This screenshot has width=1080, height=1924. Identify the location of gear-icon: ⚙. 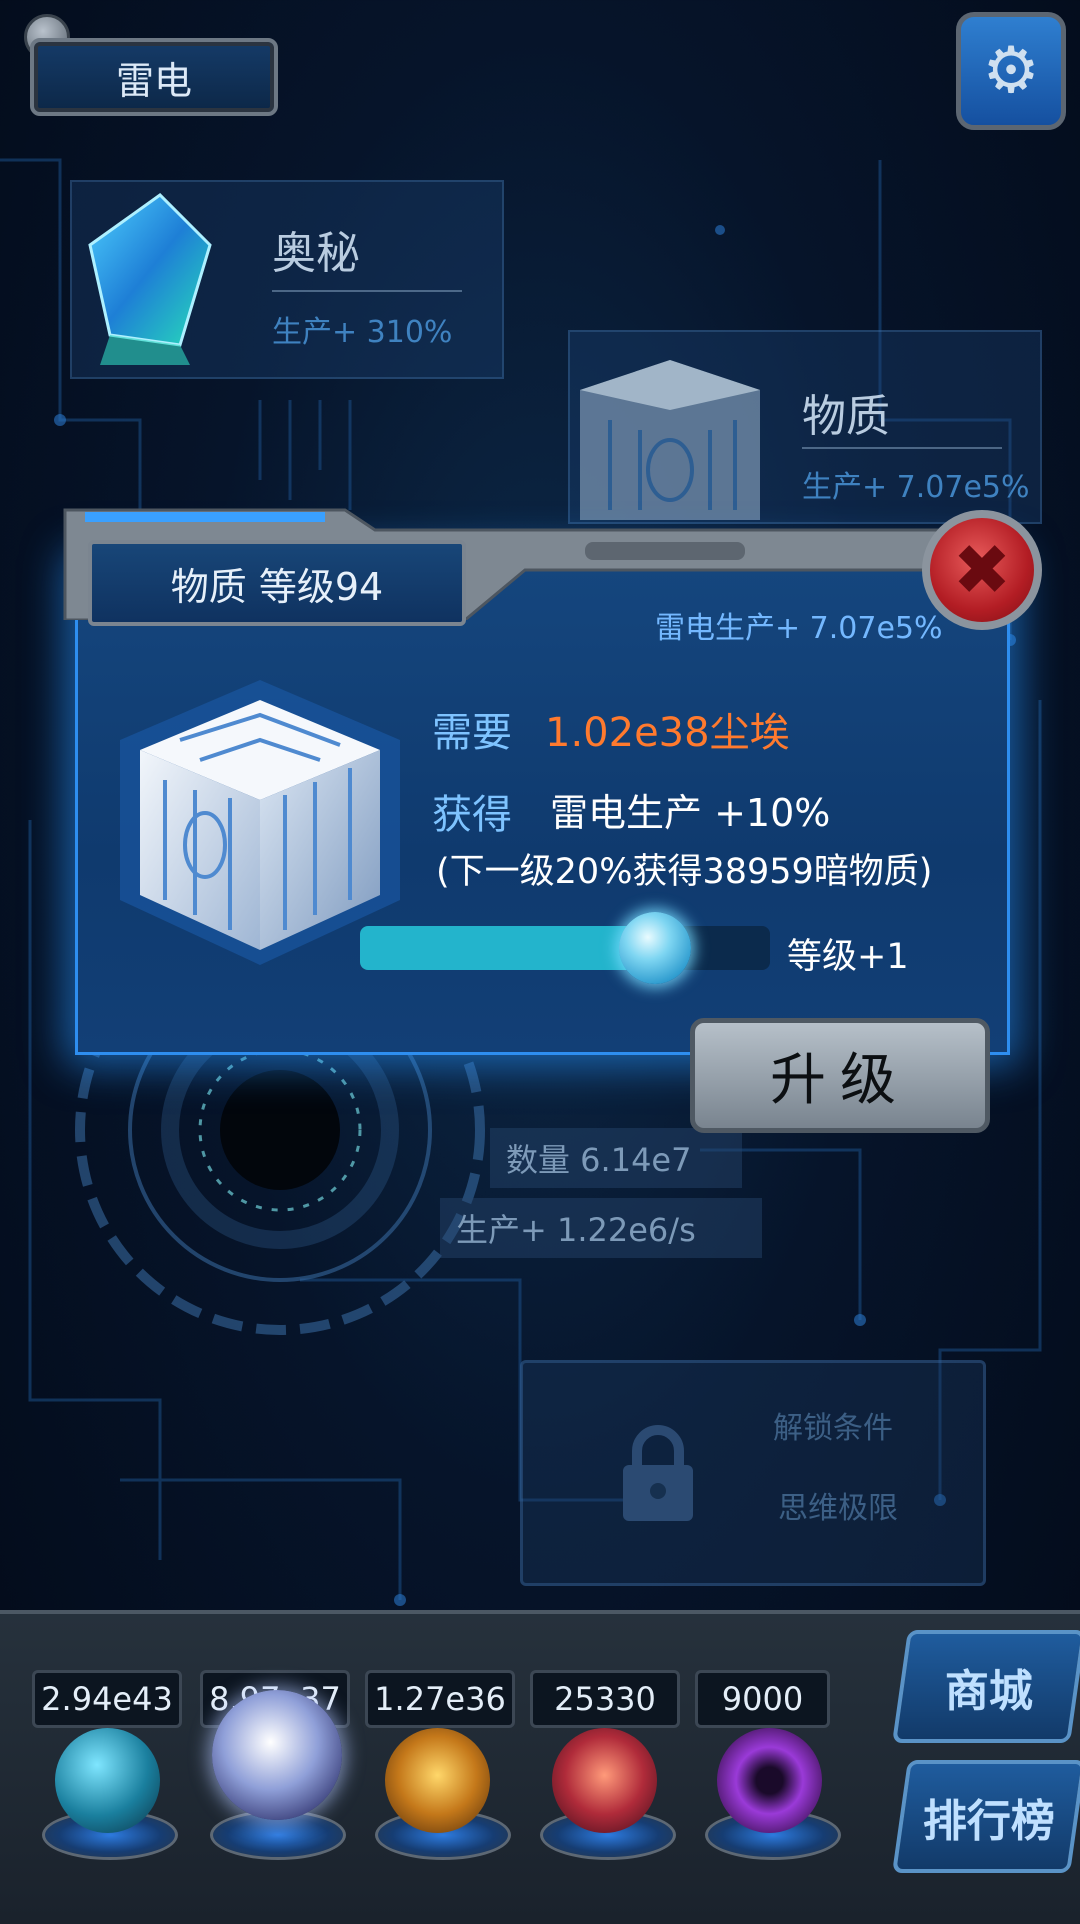
(1011, 71).